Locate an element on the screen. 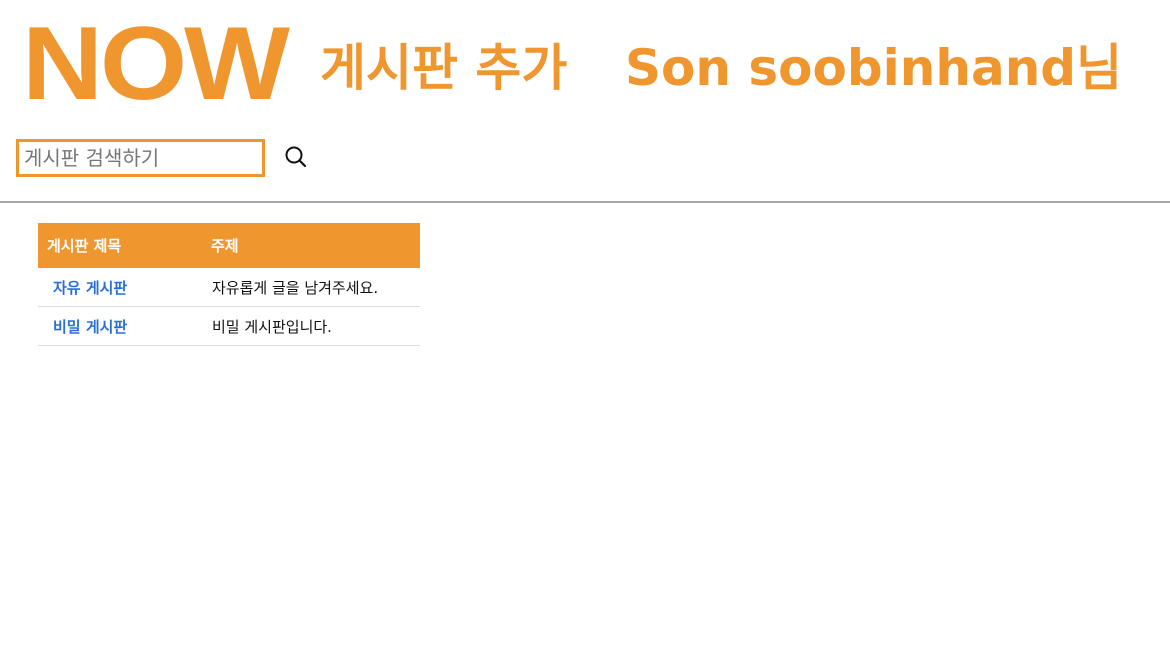 The width and height of the screenshot is (1170, 659). column-header-topic: 주제 is located at coordinates (311, 245).